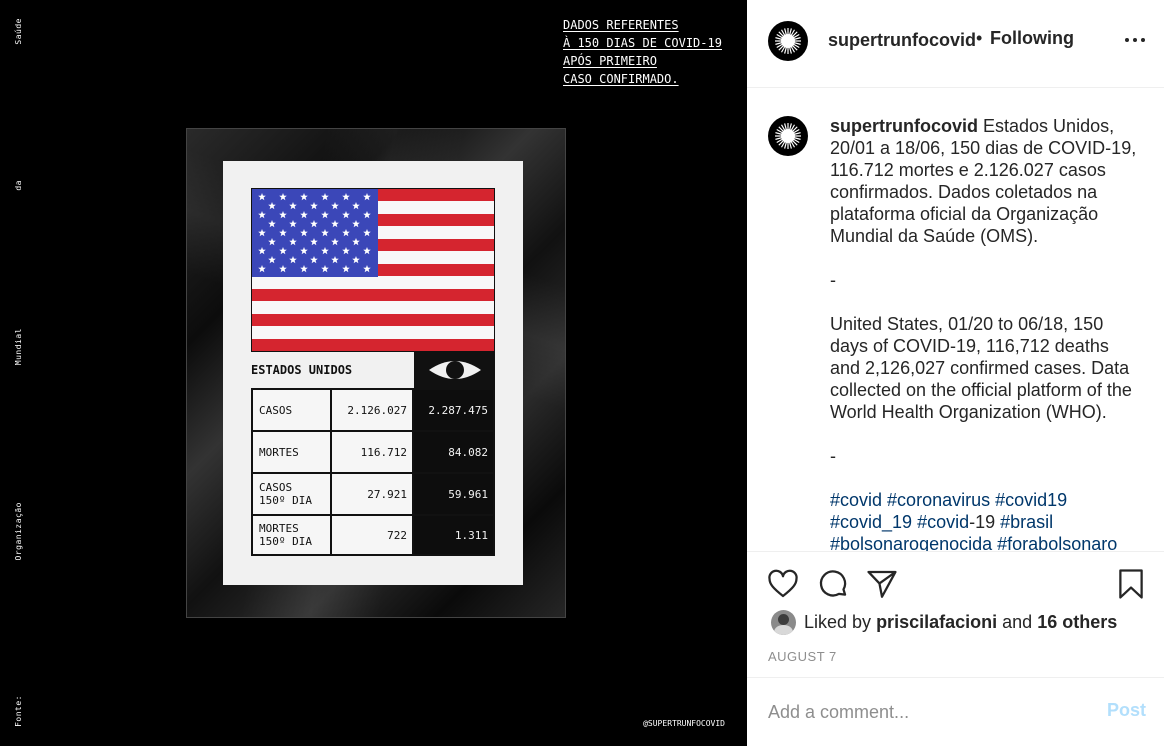 Image resolution: width=1164 pixels, height=746 pixels. What do you see at coordinates (1031, 500) in the screenshot?
I see `hashtag-link: #covid19` at bounding box center [1031, 500].